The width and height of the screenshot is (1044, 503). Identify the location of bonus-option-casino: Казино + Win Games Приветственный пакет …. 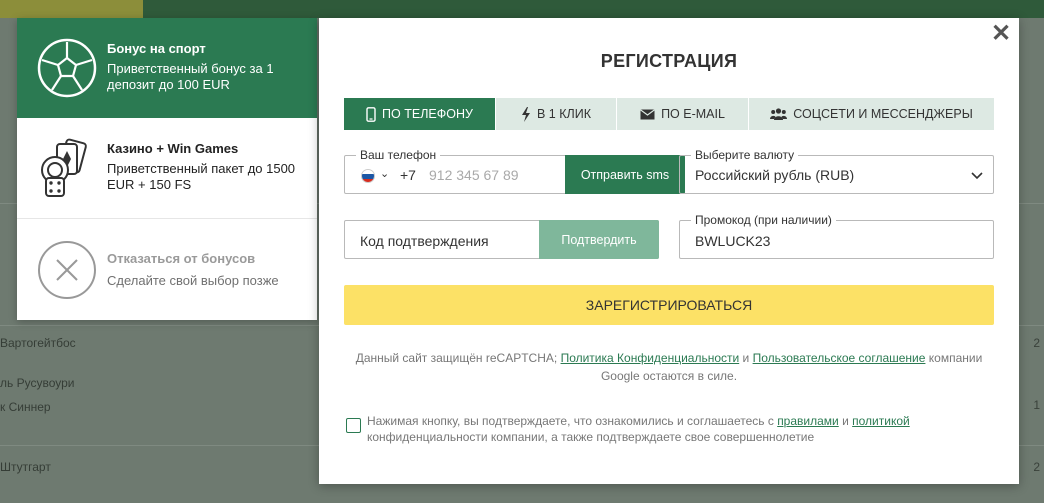
(167, 168).